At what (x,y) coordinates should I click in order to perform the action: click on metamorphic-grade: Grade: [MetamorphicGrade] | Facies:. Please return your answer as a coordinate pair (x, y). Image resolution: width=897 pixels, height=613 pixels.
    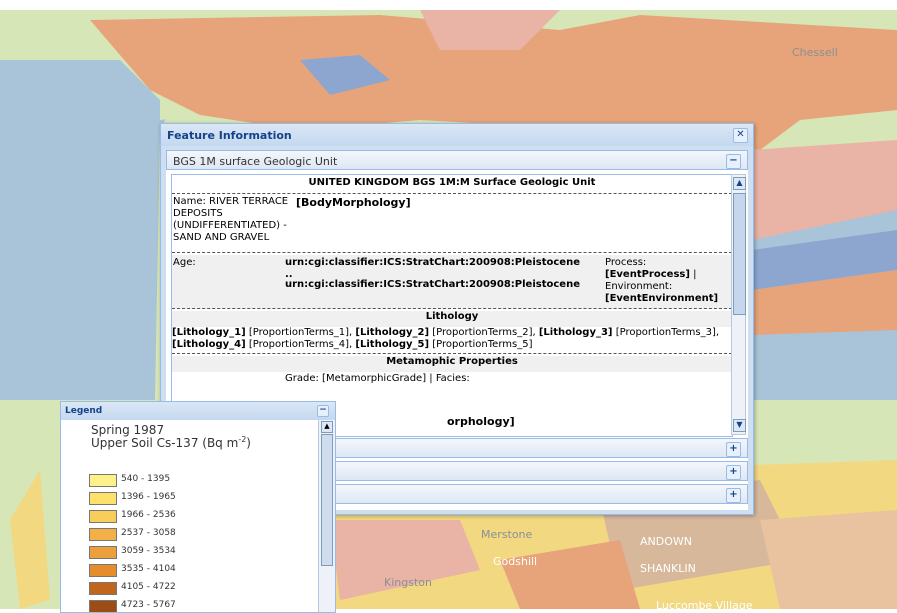
    Looking at the image, I should click on (377, 378).